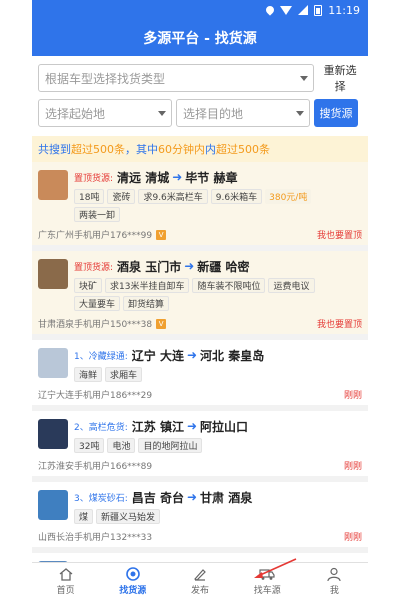 Image resolution: width=400 pixels, height=600 pixels. Describe the element at coordinates (84, 516) in the screenshot. I see `cargo-attribute-chip: 煤` at that location.